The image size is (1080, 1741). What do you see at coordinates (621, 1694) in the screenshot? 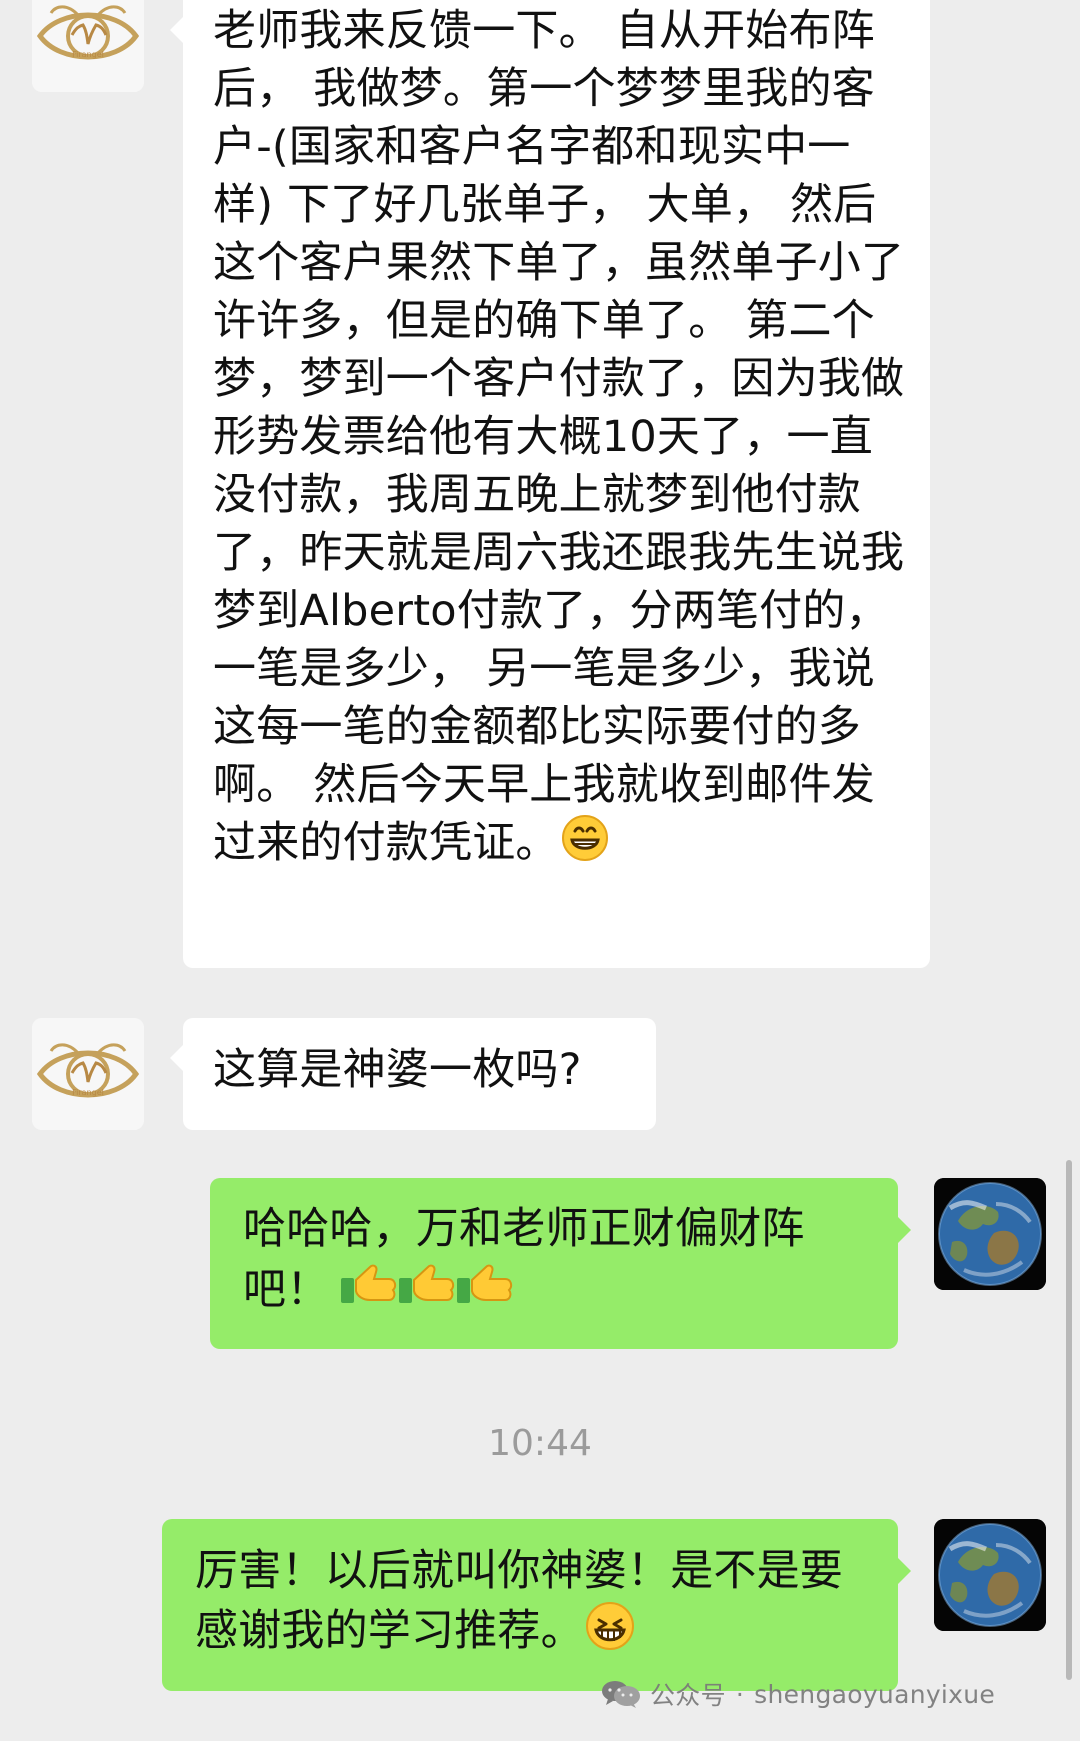
I see `wechat-icon` at bounding box center [621, 1694].